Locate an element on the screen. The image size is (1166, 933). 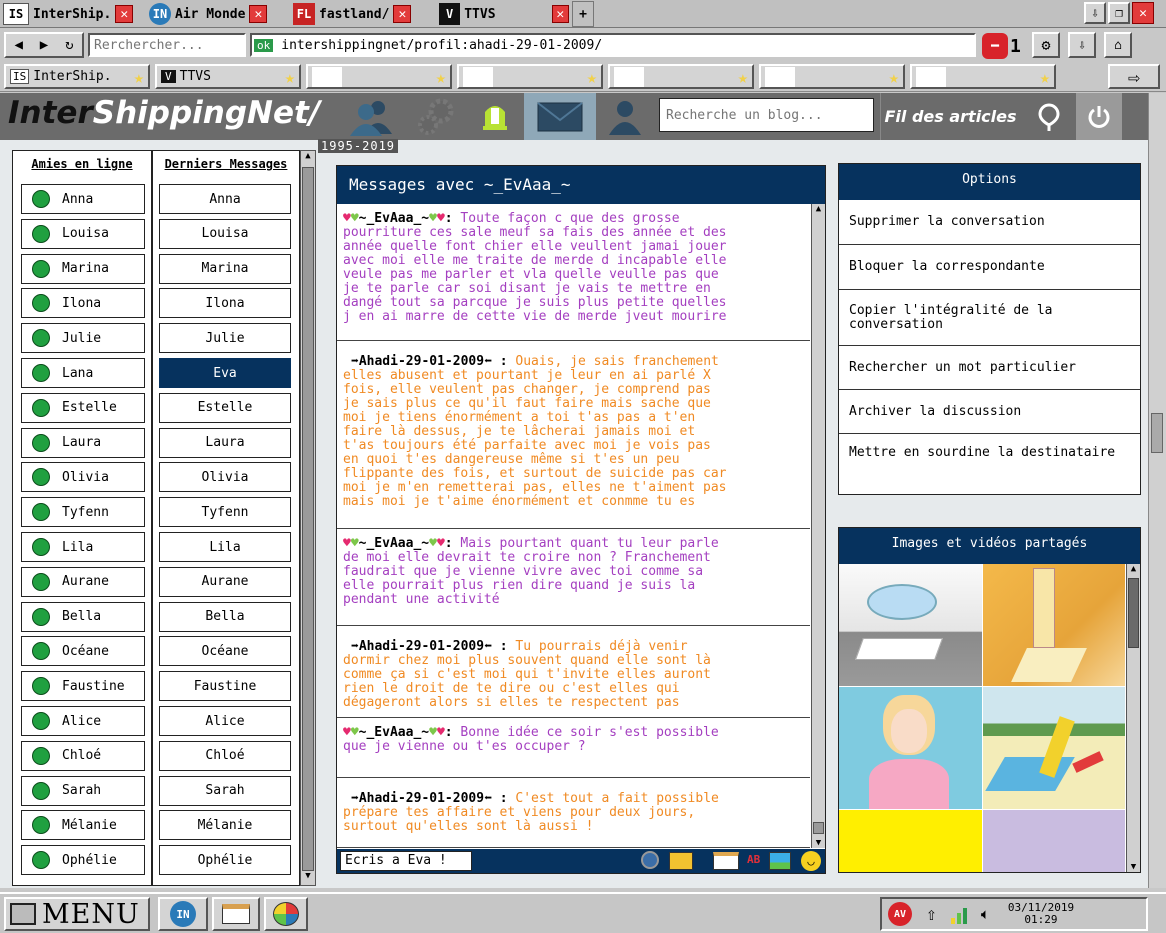
restore-icon: ❐ is located at coordinates (1119, 13).